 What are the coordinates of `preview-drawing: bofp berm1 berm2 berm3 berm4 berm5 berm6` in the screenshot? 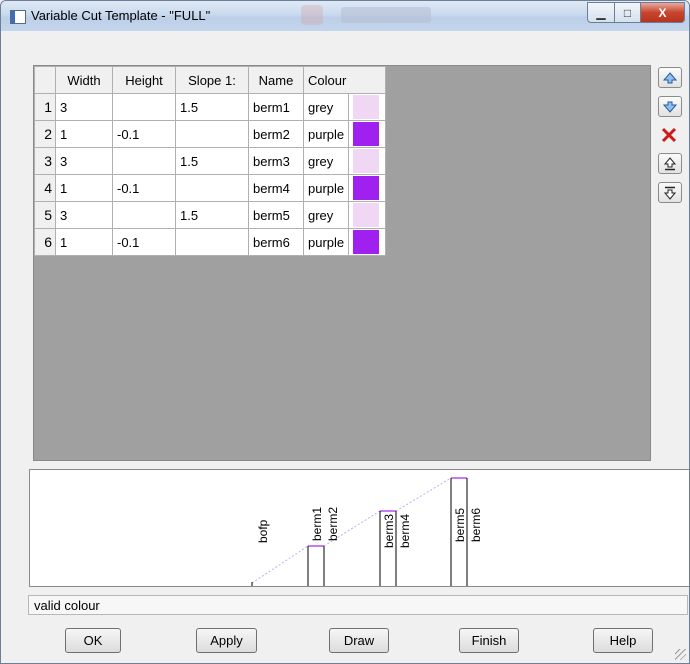 It's located at (367, 531).